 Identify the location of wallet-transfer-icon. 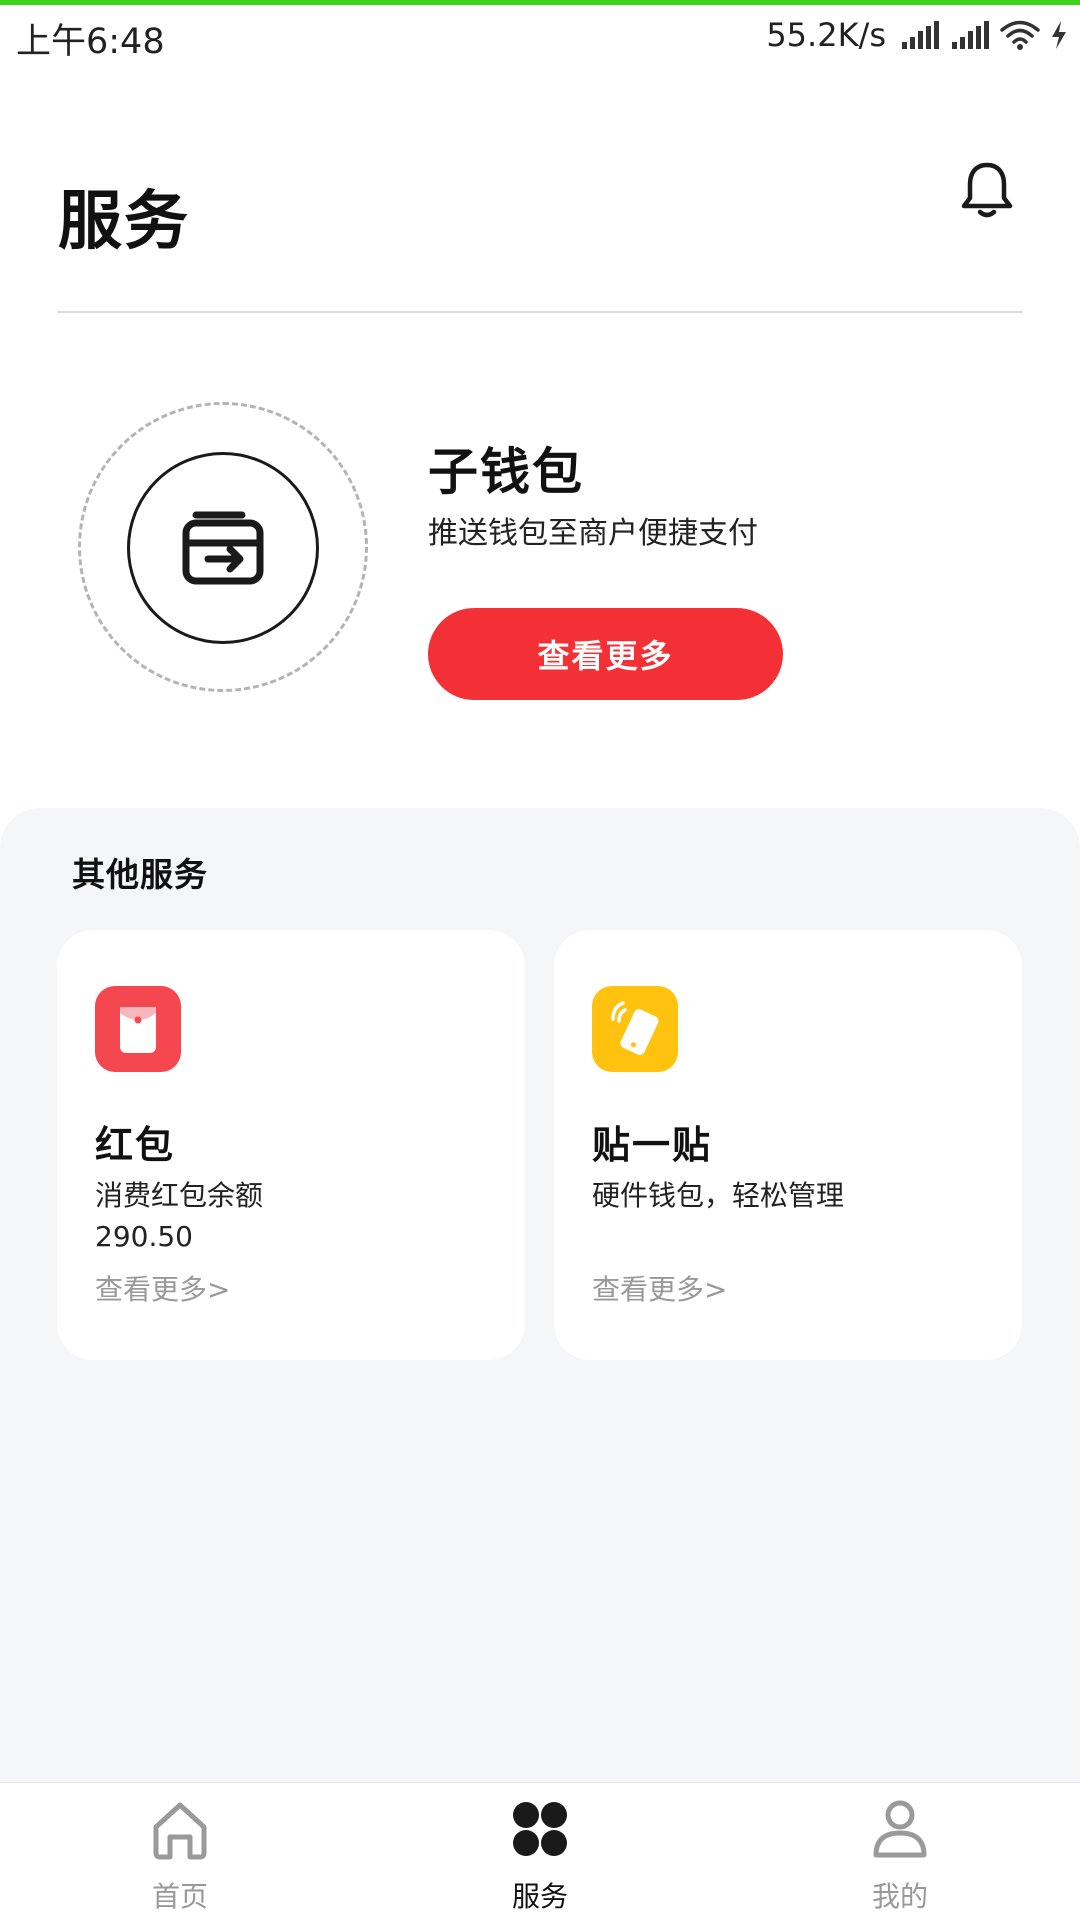
(223, 548).